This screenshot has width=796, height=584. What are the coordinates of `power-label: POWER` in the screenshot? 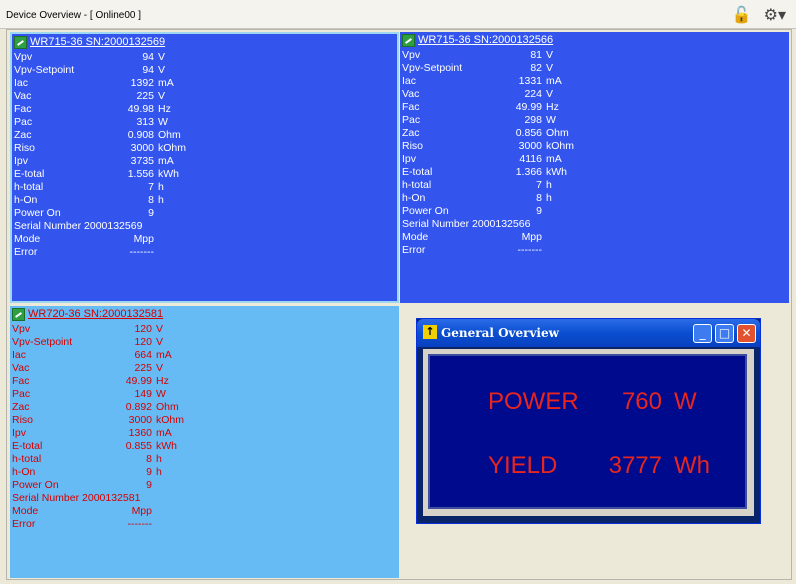 It's located at (533, 401).